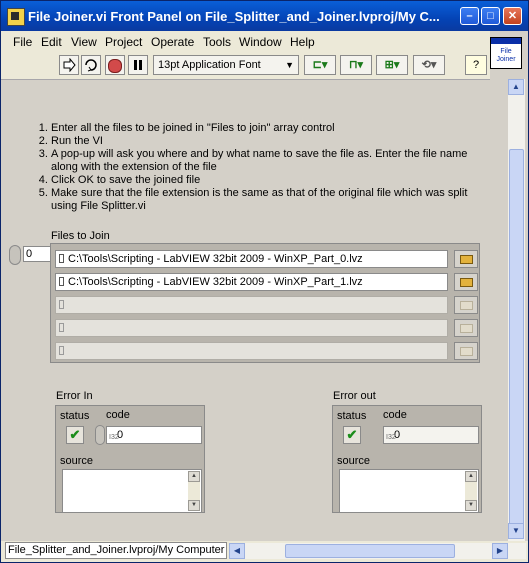 The height and width of the screenshot is (563, 529). Describe the element at coordinates (217, 42) in the screenshot. I see `menu-tools: Tools` at that location.